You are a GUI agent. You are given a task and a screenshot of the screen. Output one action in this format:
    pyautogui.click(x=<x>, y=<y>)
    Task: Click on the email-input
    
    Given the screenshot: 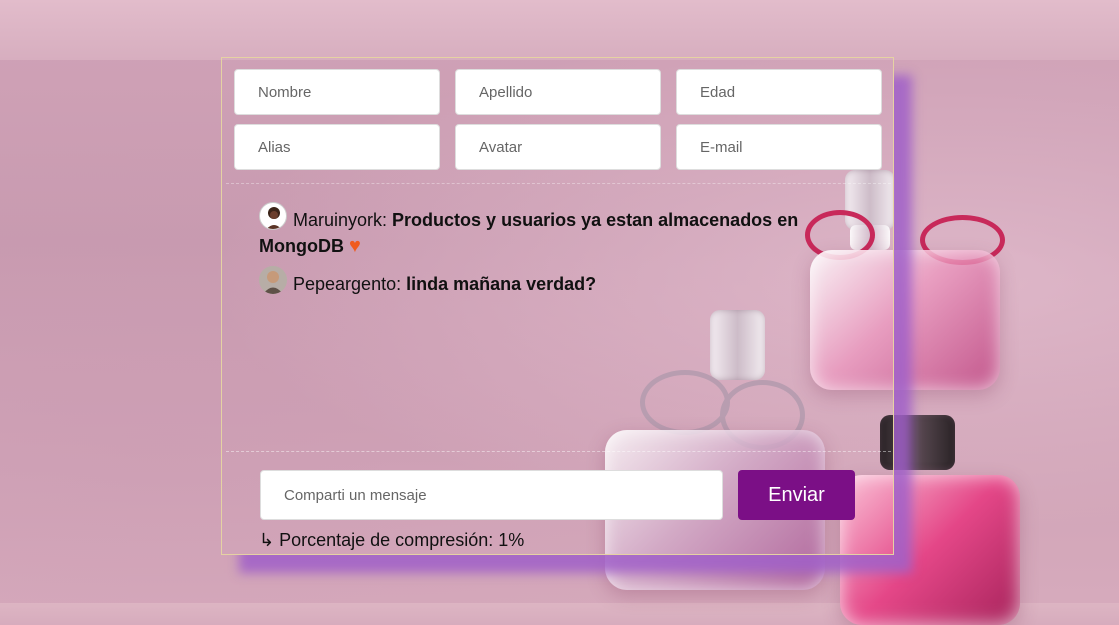 What is the action you would take?
    pyautogui.click(x=779, y=147)
    